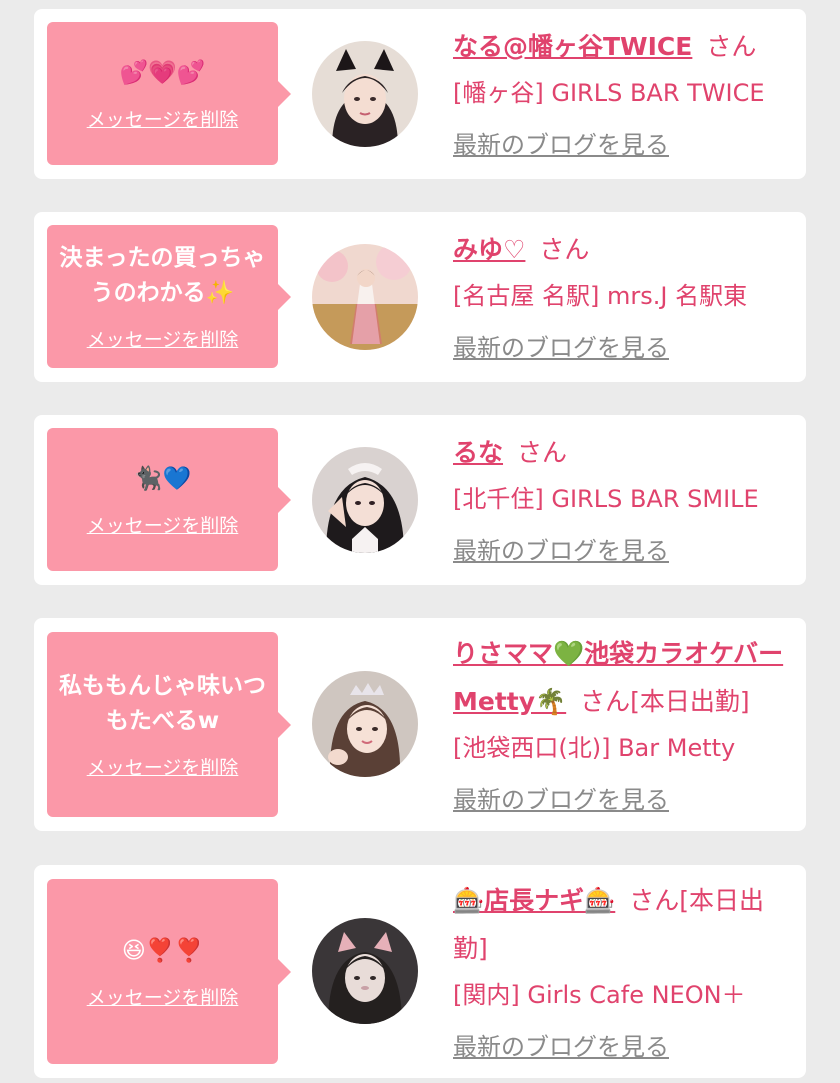 The height and width of the screenshot is (1083, 840). Describe the element at coordinates (162, 478) in the screenshot. I see `message-text: 🐈‍⬛💙` at that location.